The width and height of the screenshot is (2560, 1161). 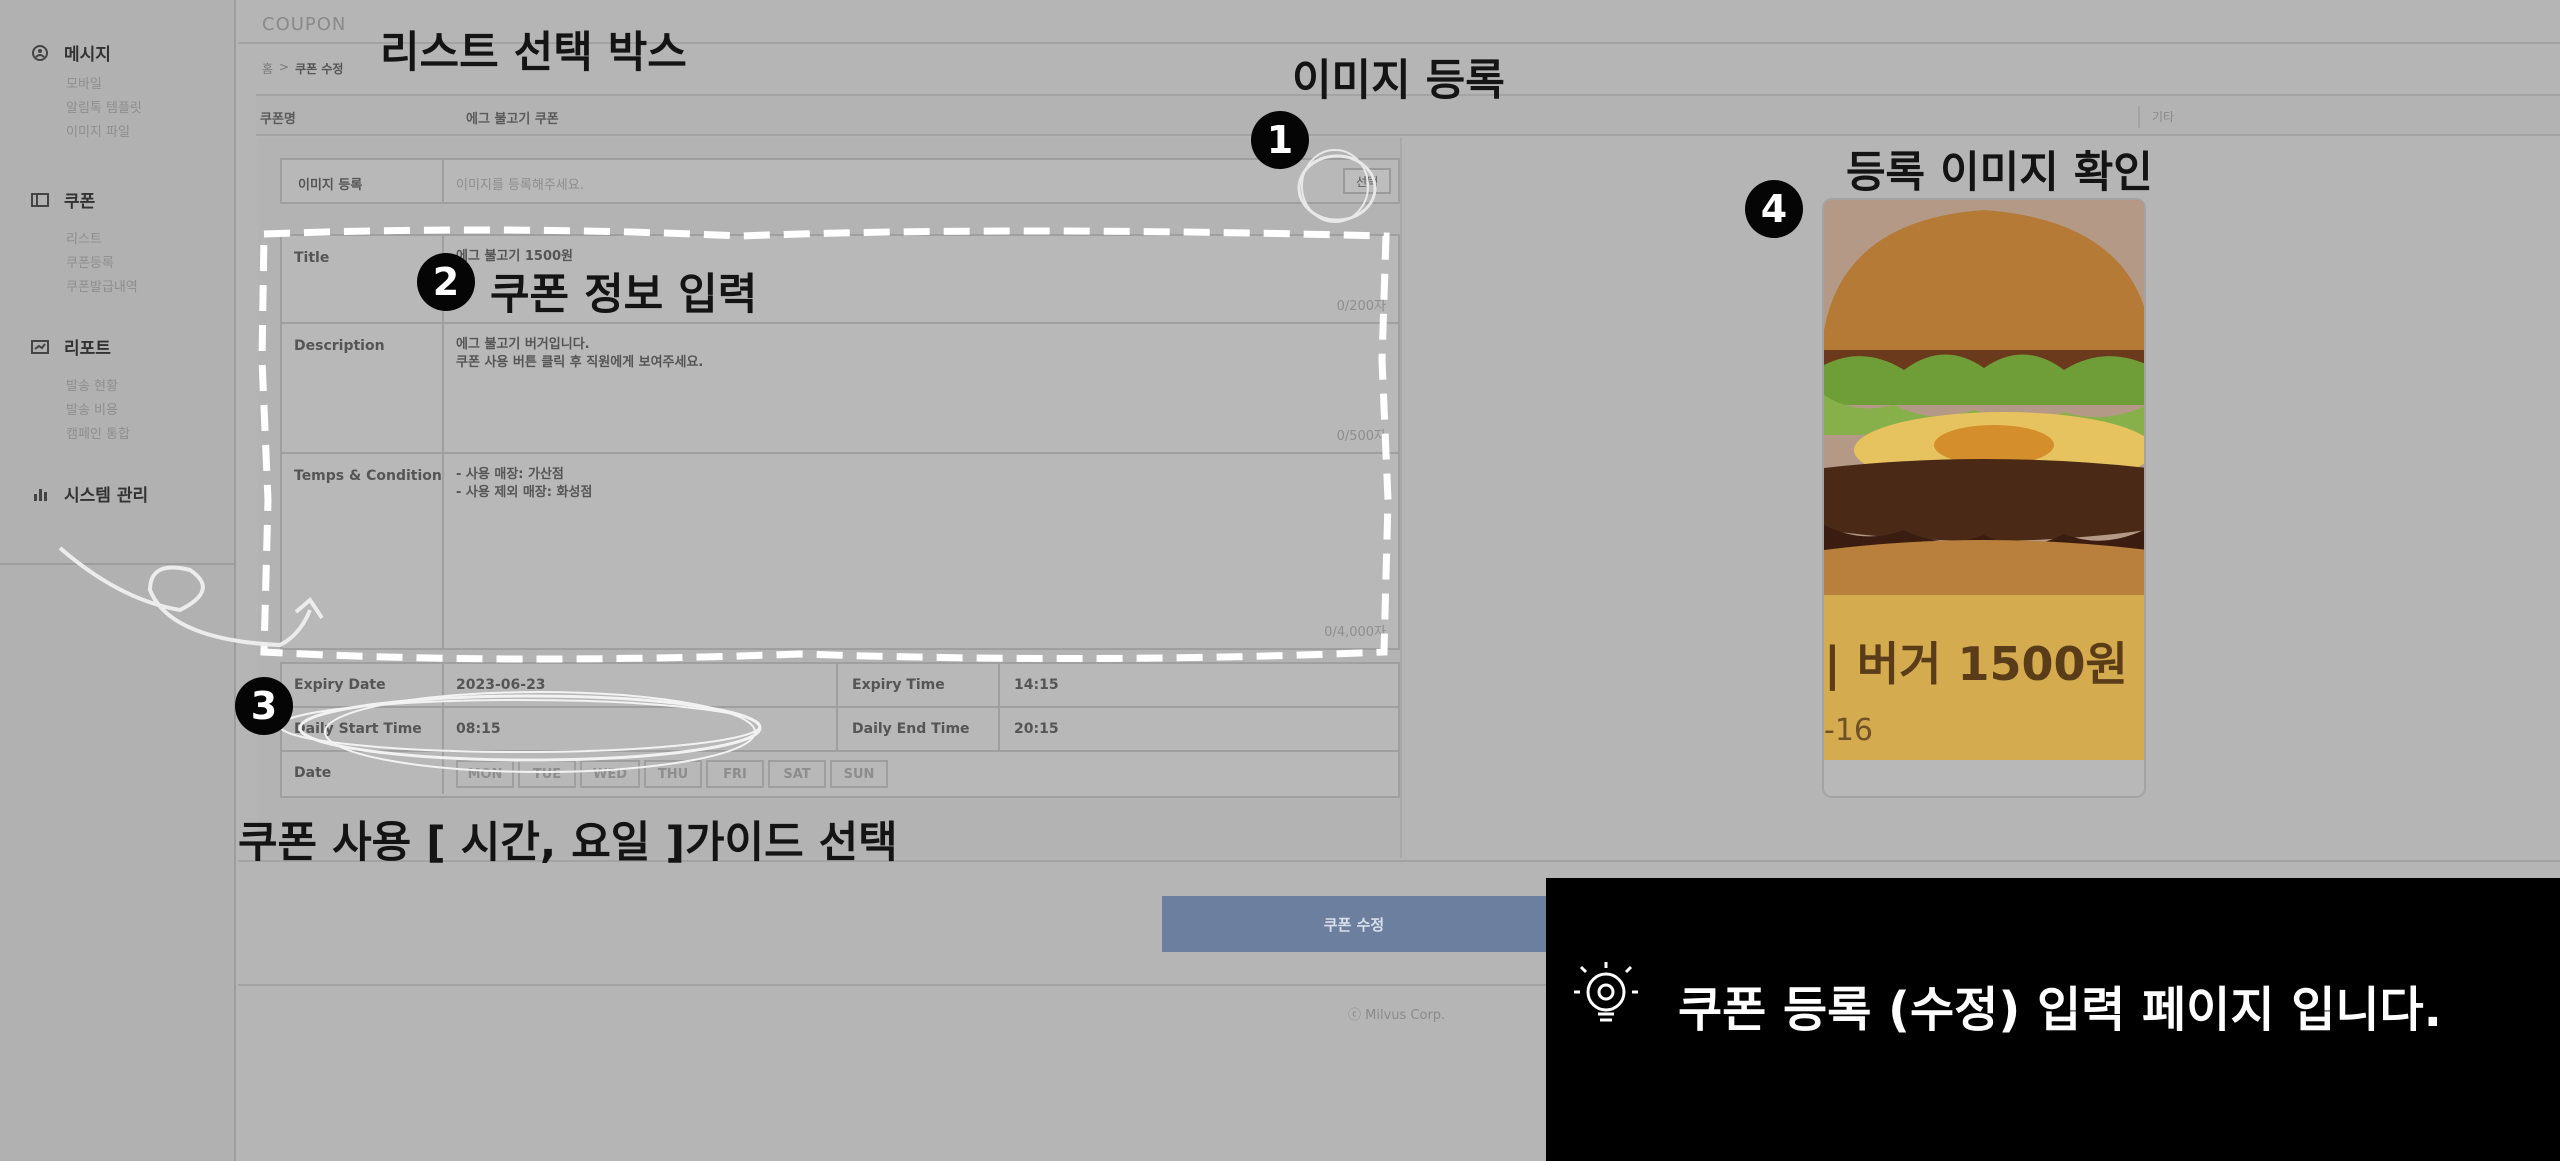 I want to click on annotation-coupon-info: 쿠폰 정보 입력, so click(x=624, y=295).